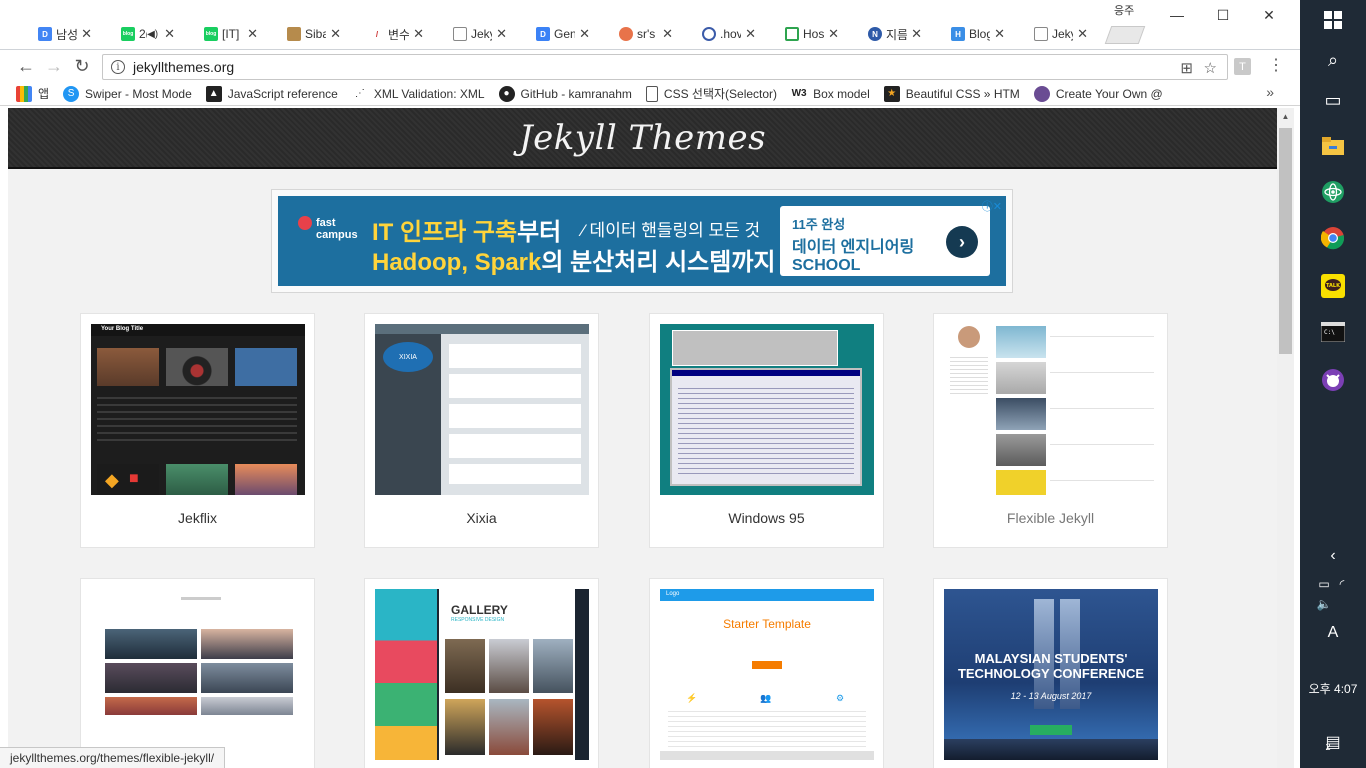 Image resolution: width=1366 pixels, height=768 pixels. What do you see at coordinates (971, 34) in the screenshot?
I see `tab: H Blog ✕` at bounding box center [971, 34].